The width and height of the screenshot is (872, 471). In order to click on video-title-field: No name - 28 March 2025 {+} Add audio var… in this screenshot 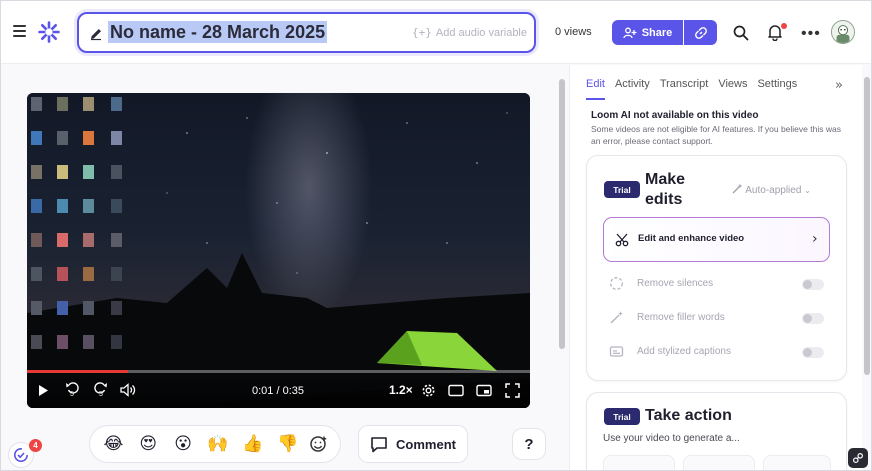, I will do `click(306, 32)`.